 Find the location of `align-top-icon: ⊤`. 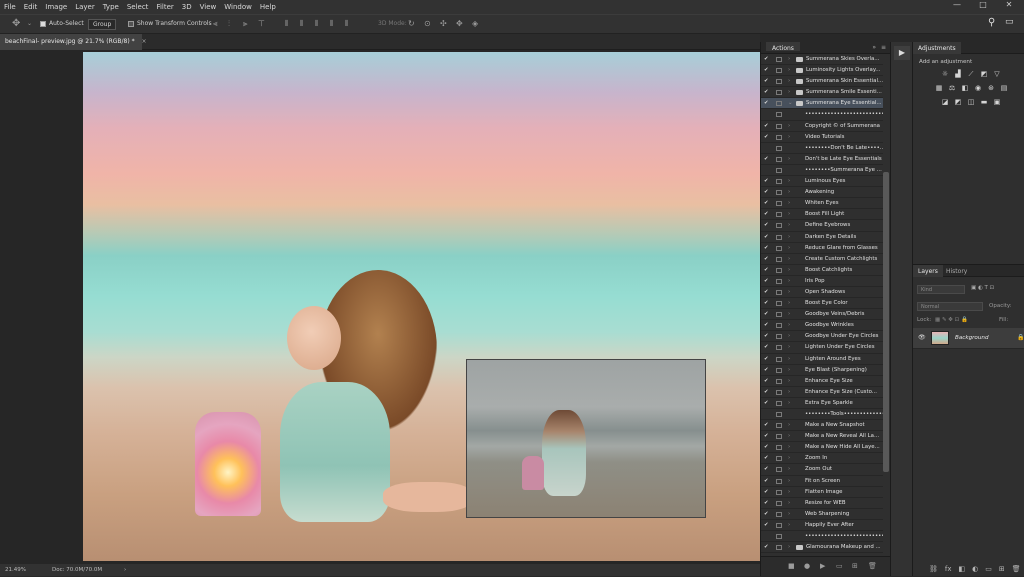

align-top-icon: ⊤ is located at coordinates (261, 23).